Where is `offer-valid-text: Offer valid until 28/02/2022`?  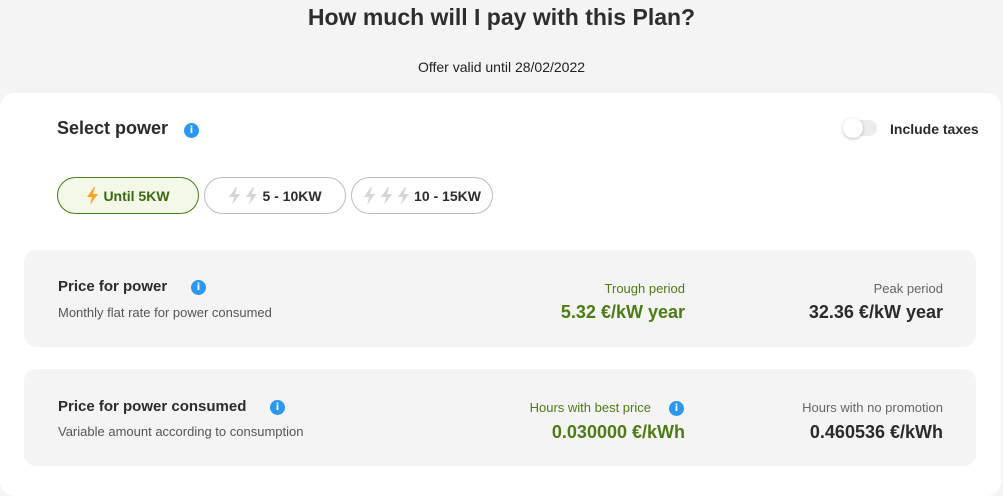
offer-valid-text: Offer valid until 28/02/2022 is located at coordinates (501, 67).